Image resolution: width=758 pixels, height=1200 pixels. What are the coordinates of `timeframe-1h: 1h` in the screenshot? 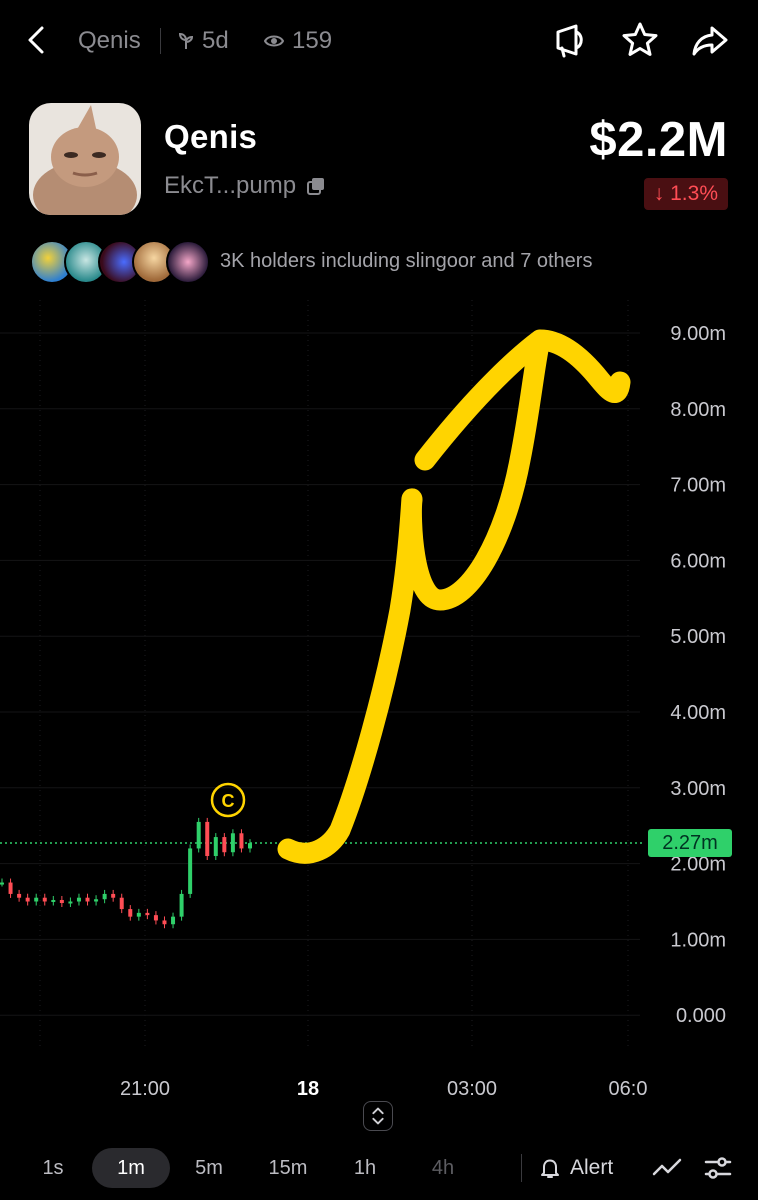 It's located at (365, 1168).